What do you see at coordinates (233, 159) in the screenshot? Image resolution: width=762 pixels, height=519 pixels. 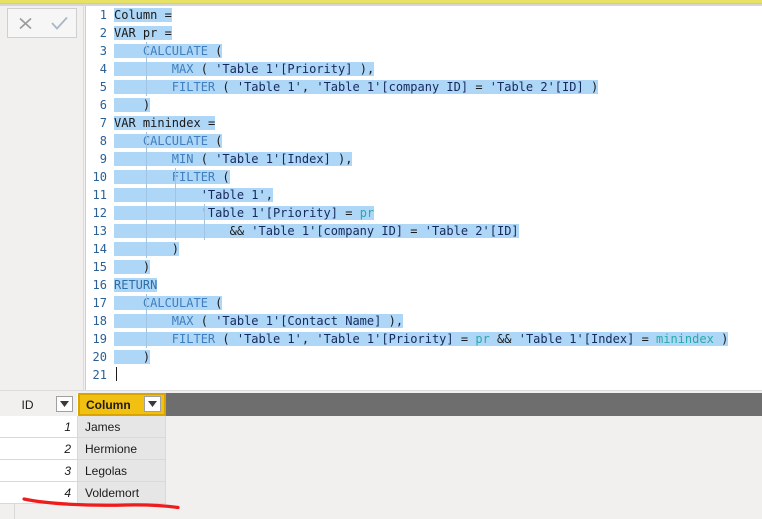 I see `selection-highlight: MIN ( 'Table 1'[Index] ),` at bounding box center [233, 159].